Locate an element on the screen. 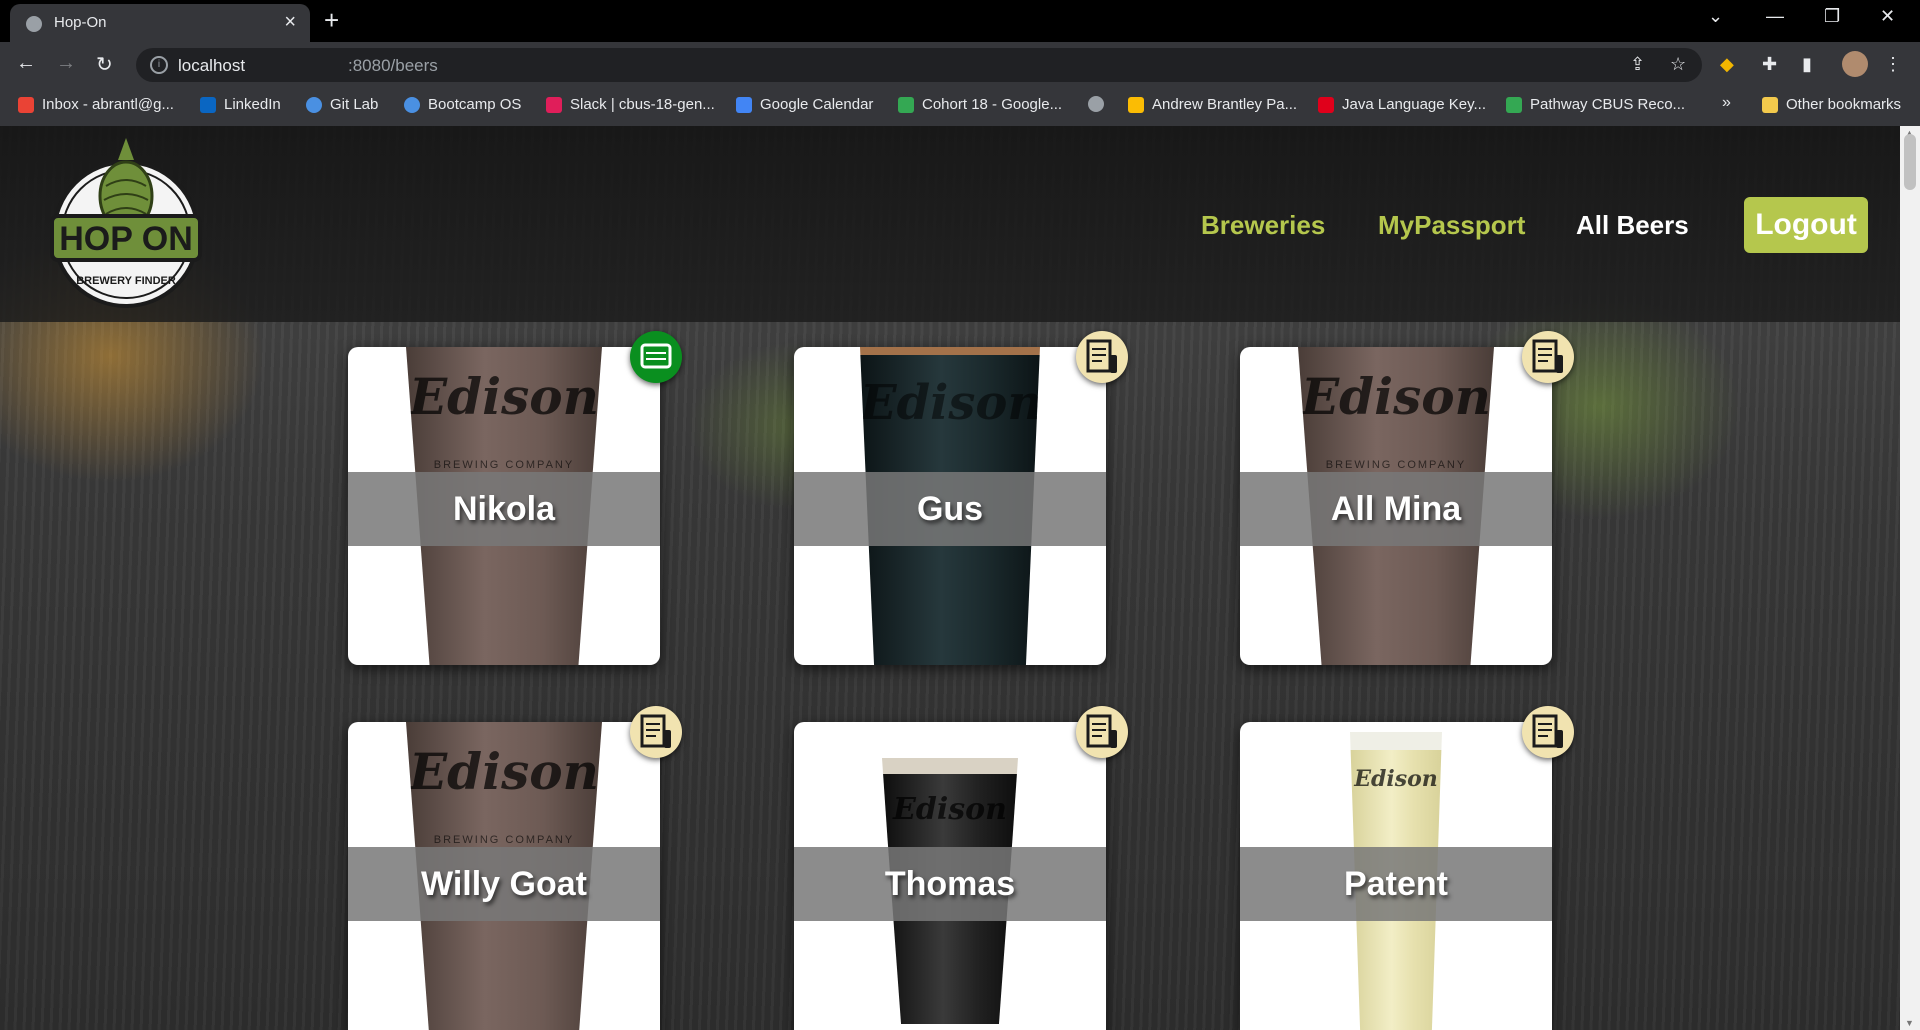  minimize-icon: — is located at coordinates (1775, 16).